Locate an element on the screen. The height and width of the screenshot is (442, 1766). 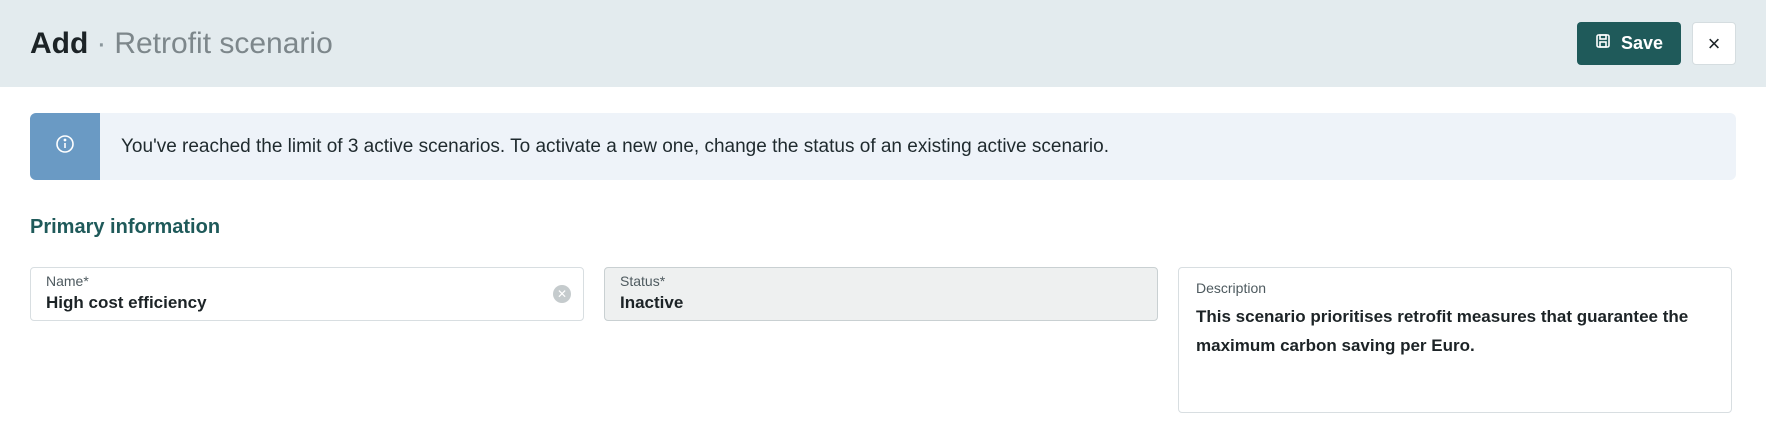
save-label: Save is located at coordinates (1641, 43).